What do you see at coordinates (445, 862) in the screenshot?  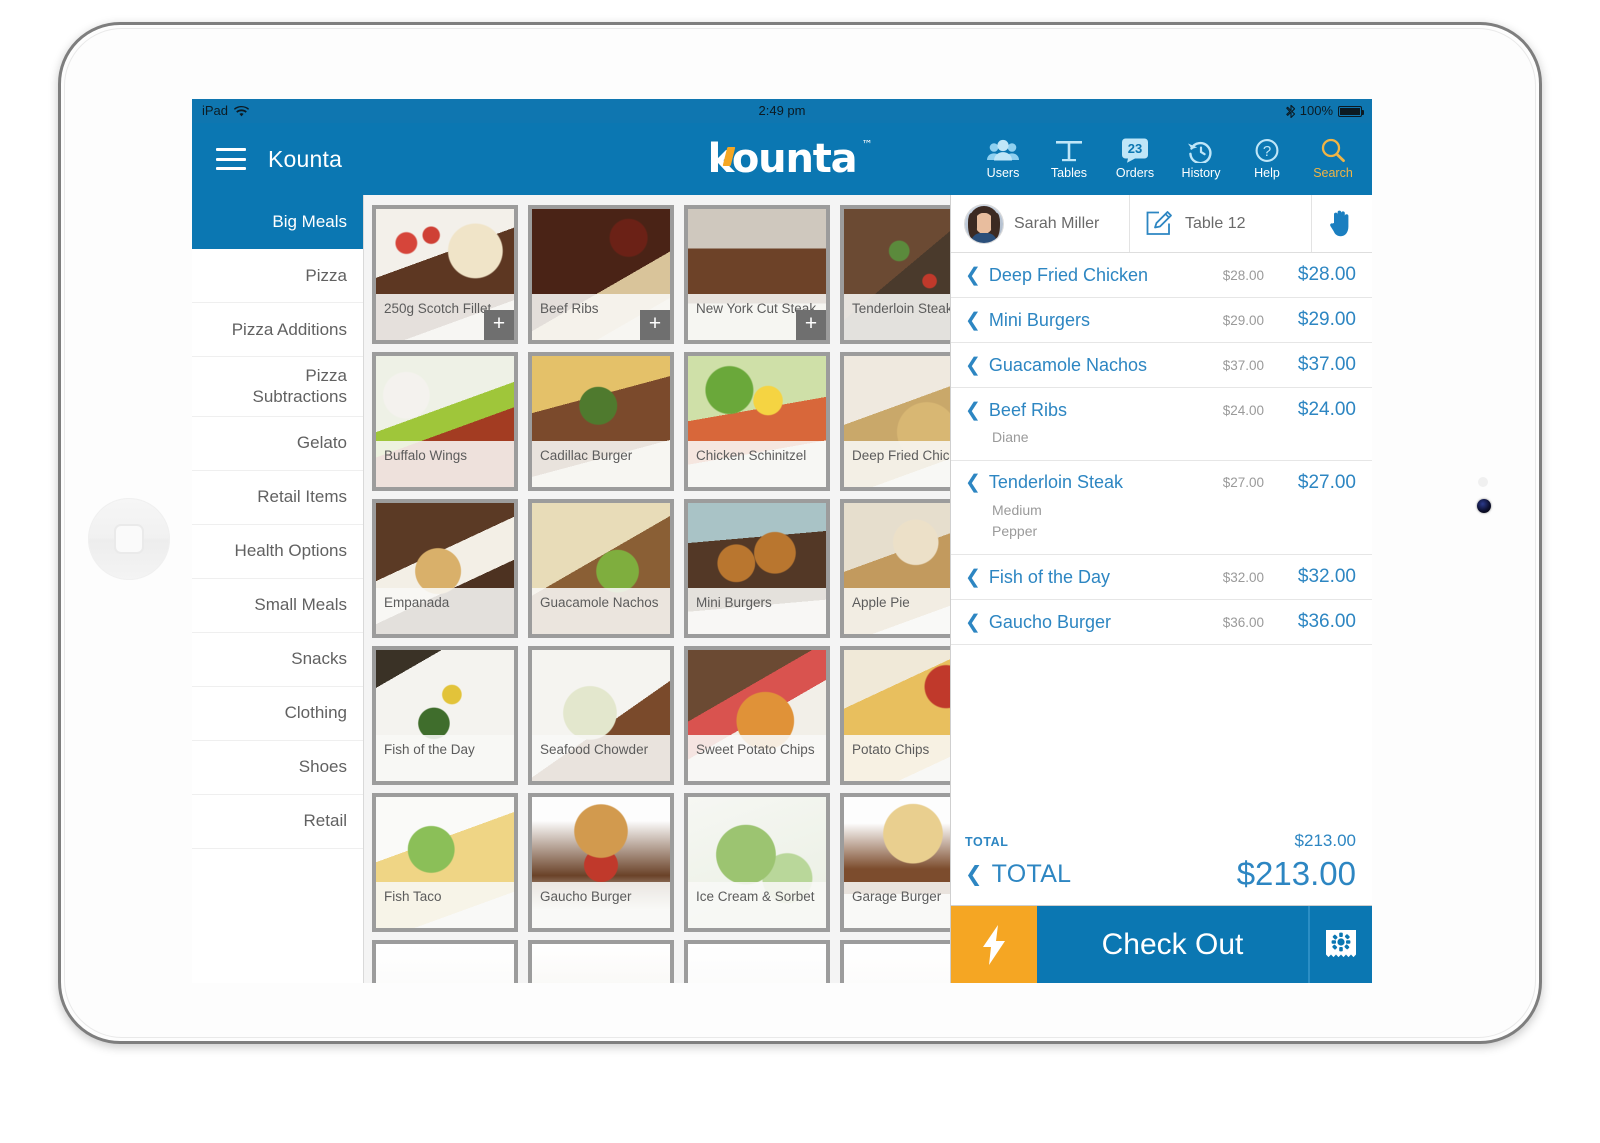 I see `product-tile: Fish Taco` at bounding box center [445, 862].